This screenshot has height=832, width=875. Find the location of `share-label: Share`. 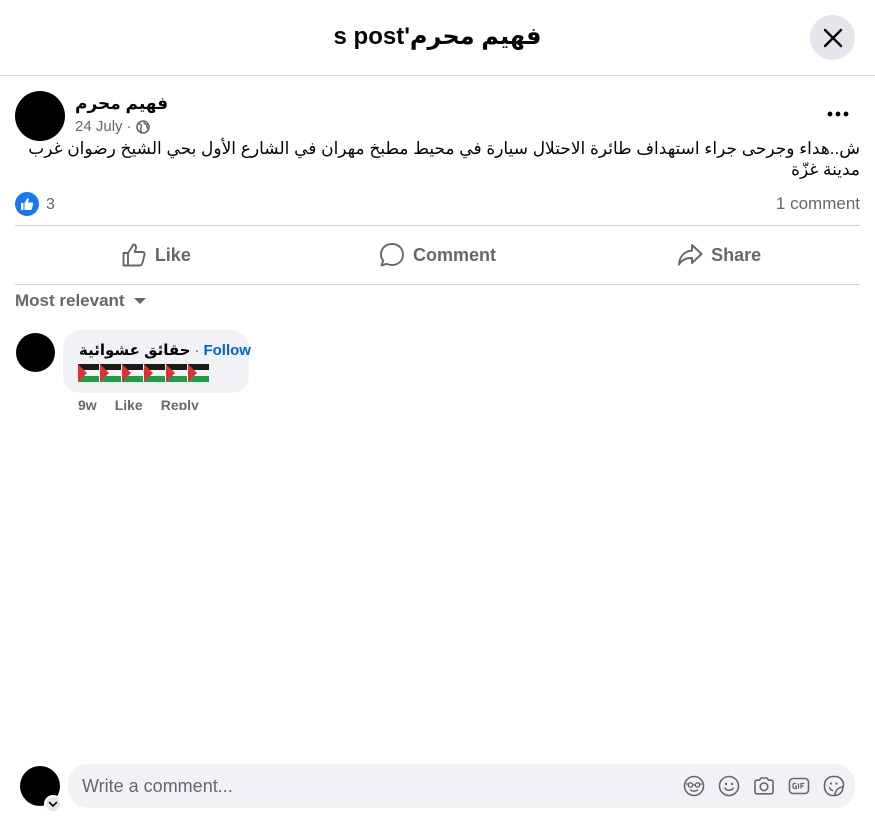

share-label: Share is located at coordinates (736, 254).